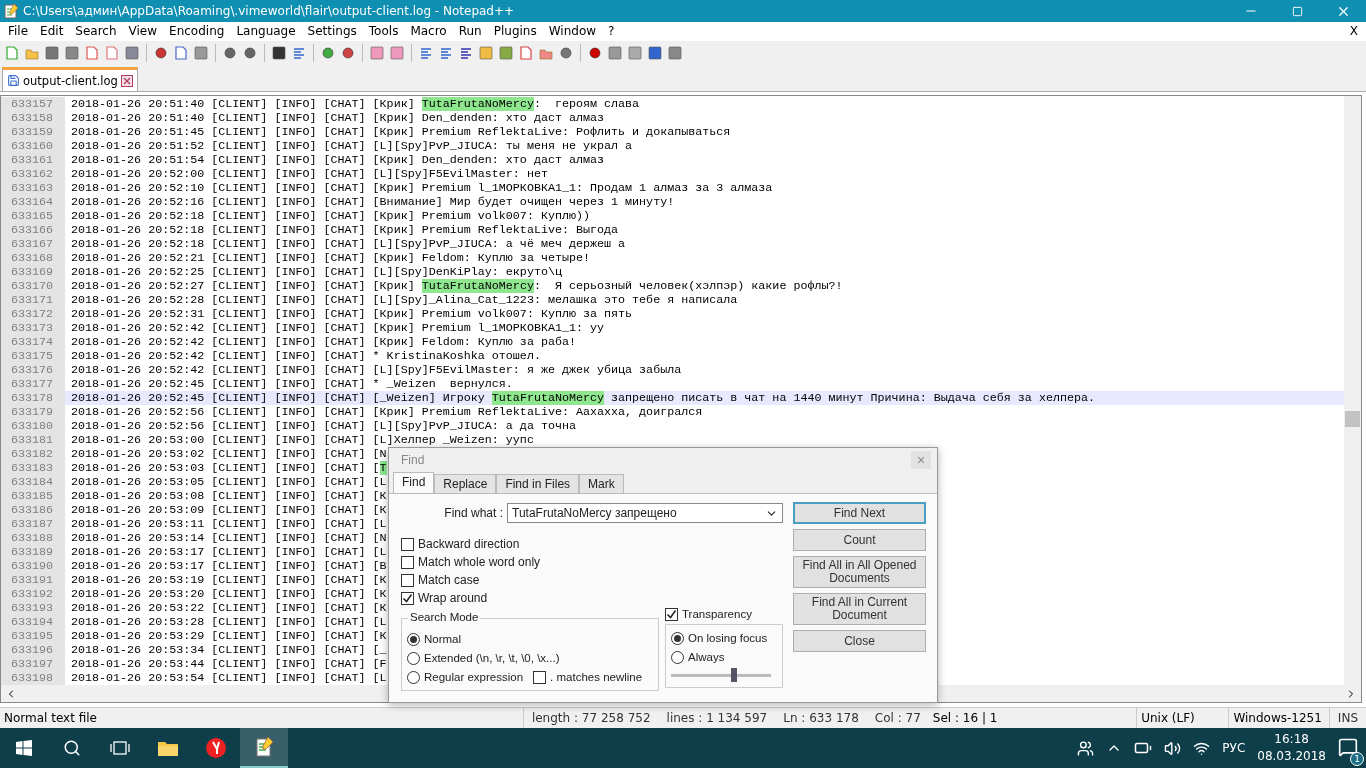 This screenshot has width=1366, height=768. What do you see at coordinates (33, 202) in the screenshot?
I see `line-number: 633164` at bounding box center [33, 202].